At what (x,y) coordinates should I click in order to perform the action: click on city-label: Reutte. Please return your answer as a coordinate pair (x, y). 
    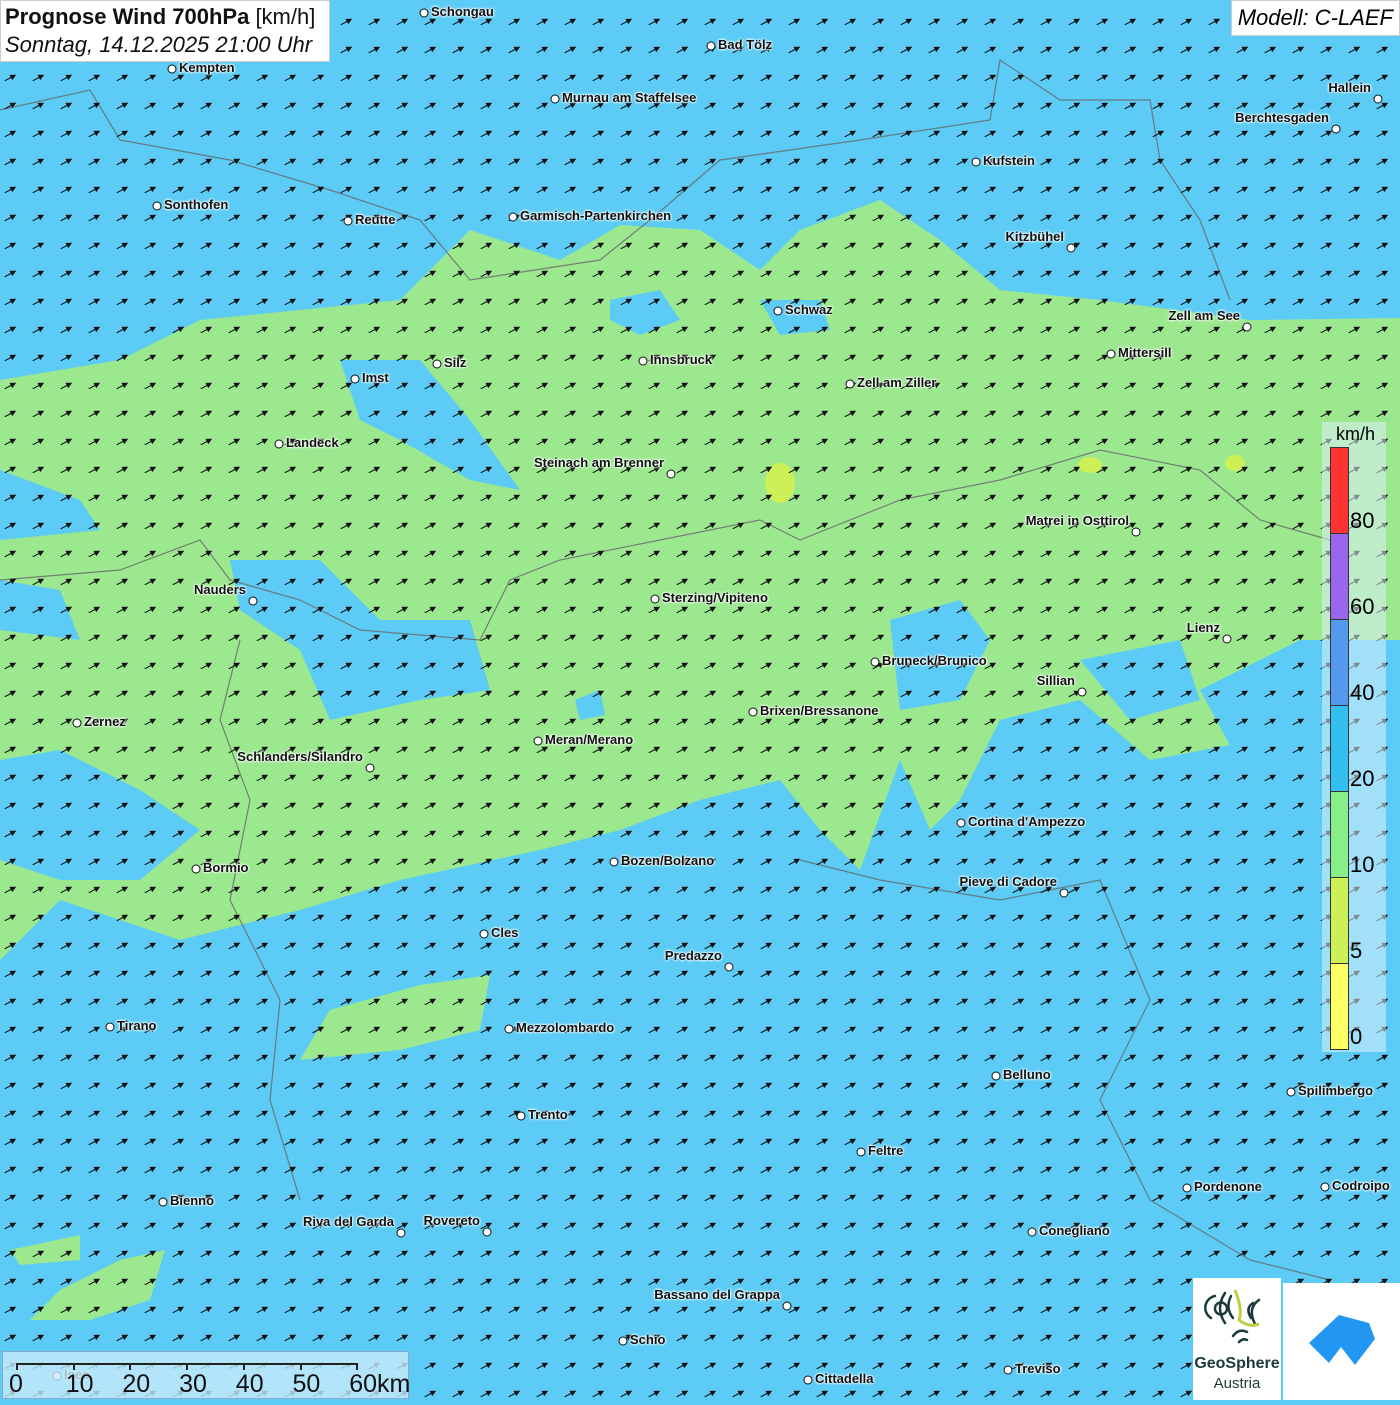
    Looking at the image, I should click on (375, 219).